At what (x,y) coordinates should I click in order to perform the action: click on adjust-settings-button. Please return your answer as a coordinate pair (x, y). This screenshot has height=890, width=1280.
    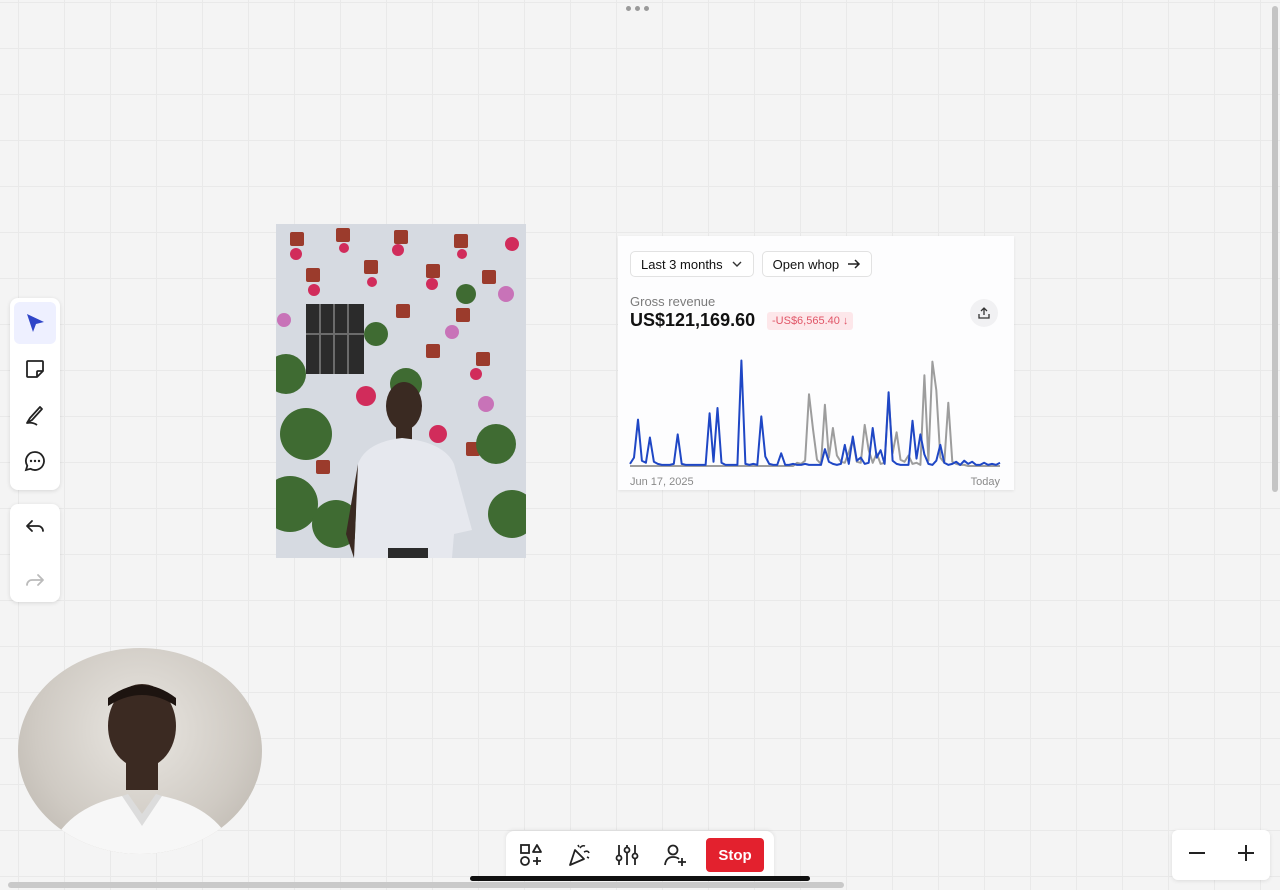
    Looking at the image, I should click on (627, 855).